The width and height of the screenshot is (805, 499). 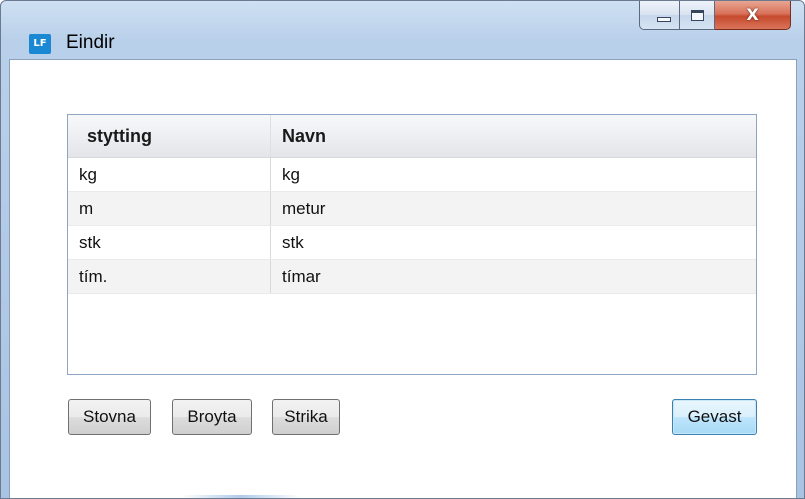 I want to click on close-icon: X, so click(x=752, y=14).